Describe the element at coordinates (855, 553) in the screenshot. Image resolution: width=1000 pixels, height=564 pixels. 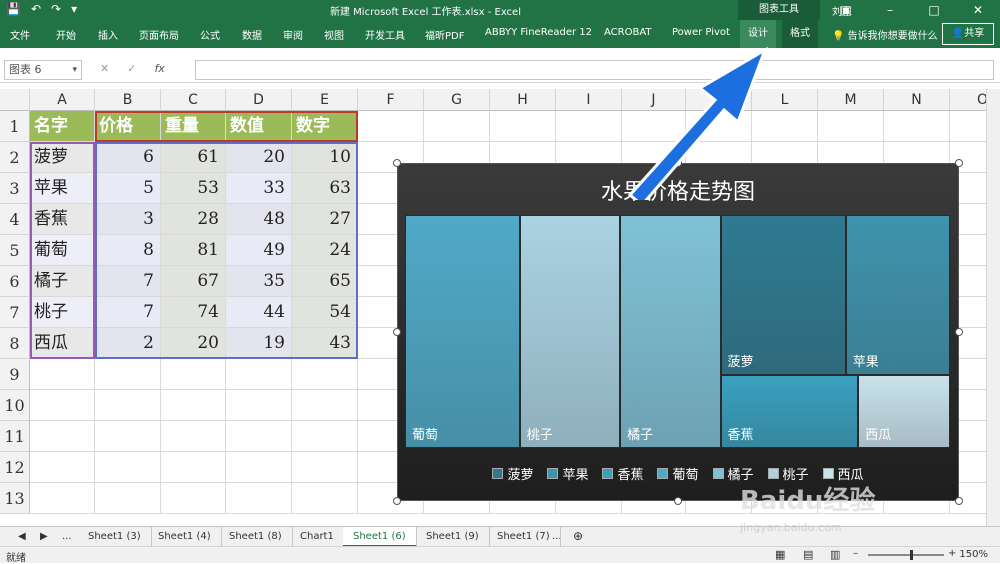
I see `zoom-out-icon: –` at that location.